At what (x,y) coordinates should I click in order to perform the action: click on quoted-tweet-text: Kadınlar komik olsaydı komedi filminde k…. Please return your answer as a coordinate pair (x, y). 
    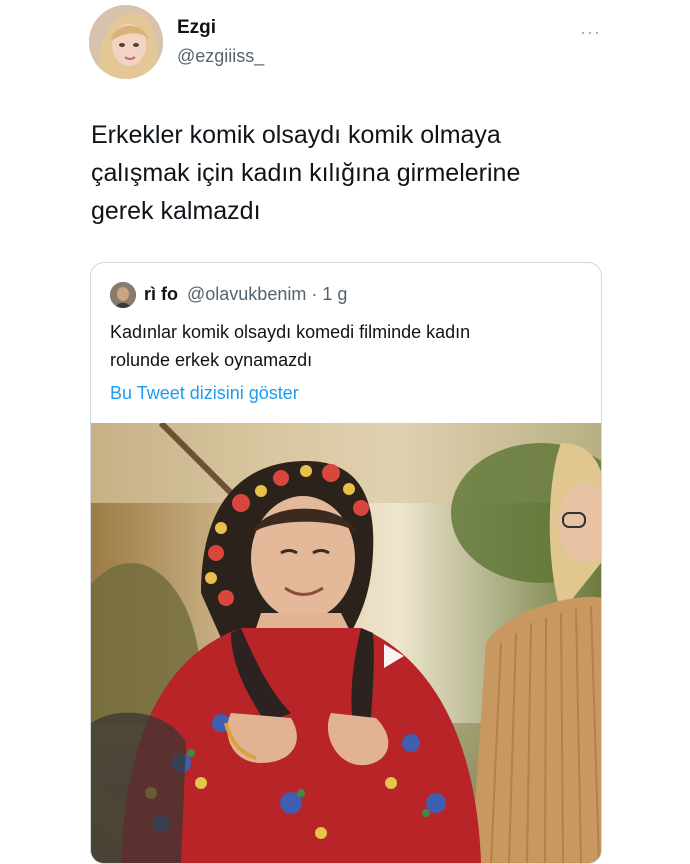
    Looking at the image, I should click on (345, 346).